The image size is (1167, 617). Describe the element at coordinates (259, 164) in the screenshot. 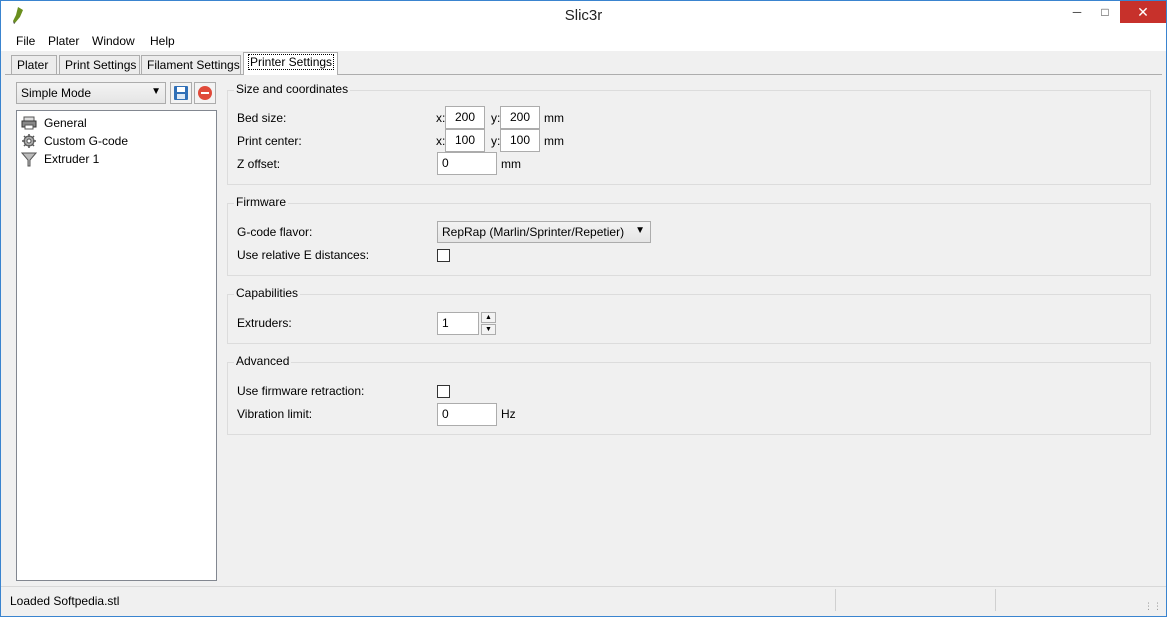

I see `z-offset-label: Z offset:` at that location.